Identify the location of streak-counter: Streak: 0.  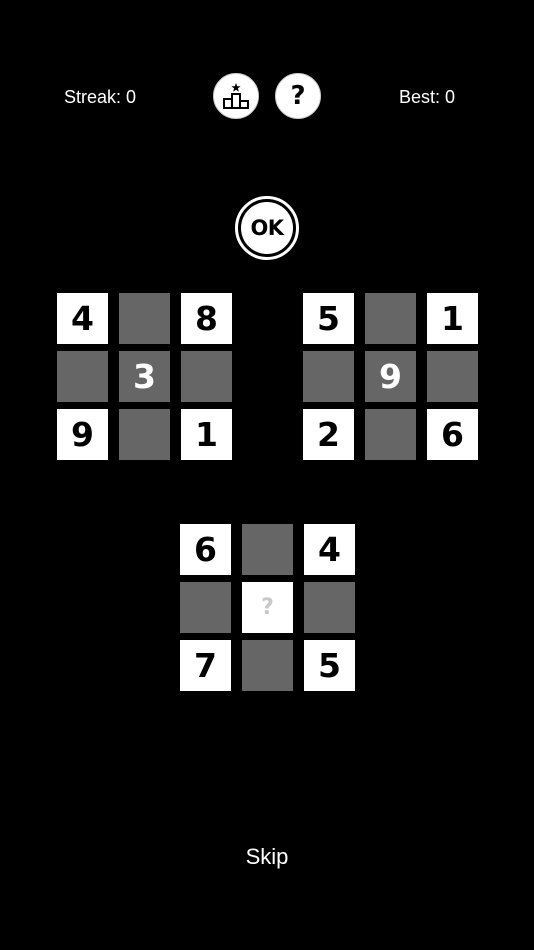
(100, 97).